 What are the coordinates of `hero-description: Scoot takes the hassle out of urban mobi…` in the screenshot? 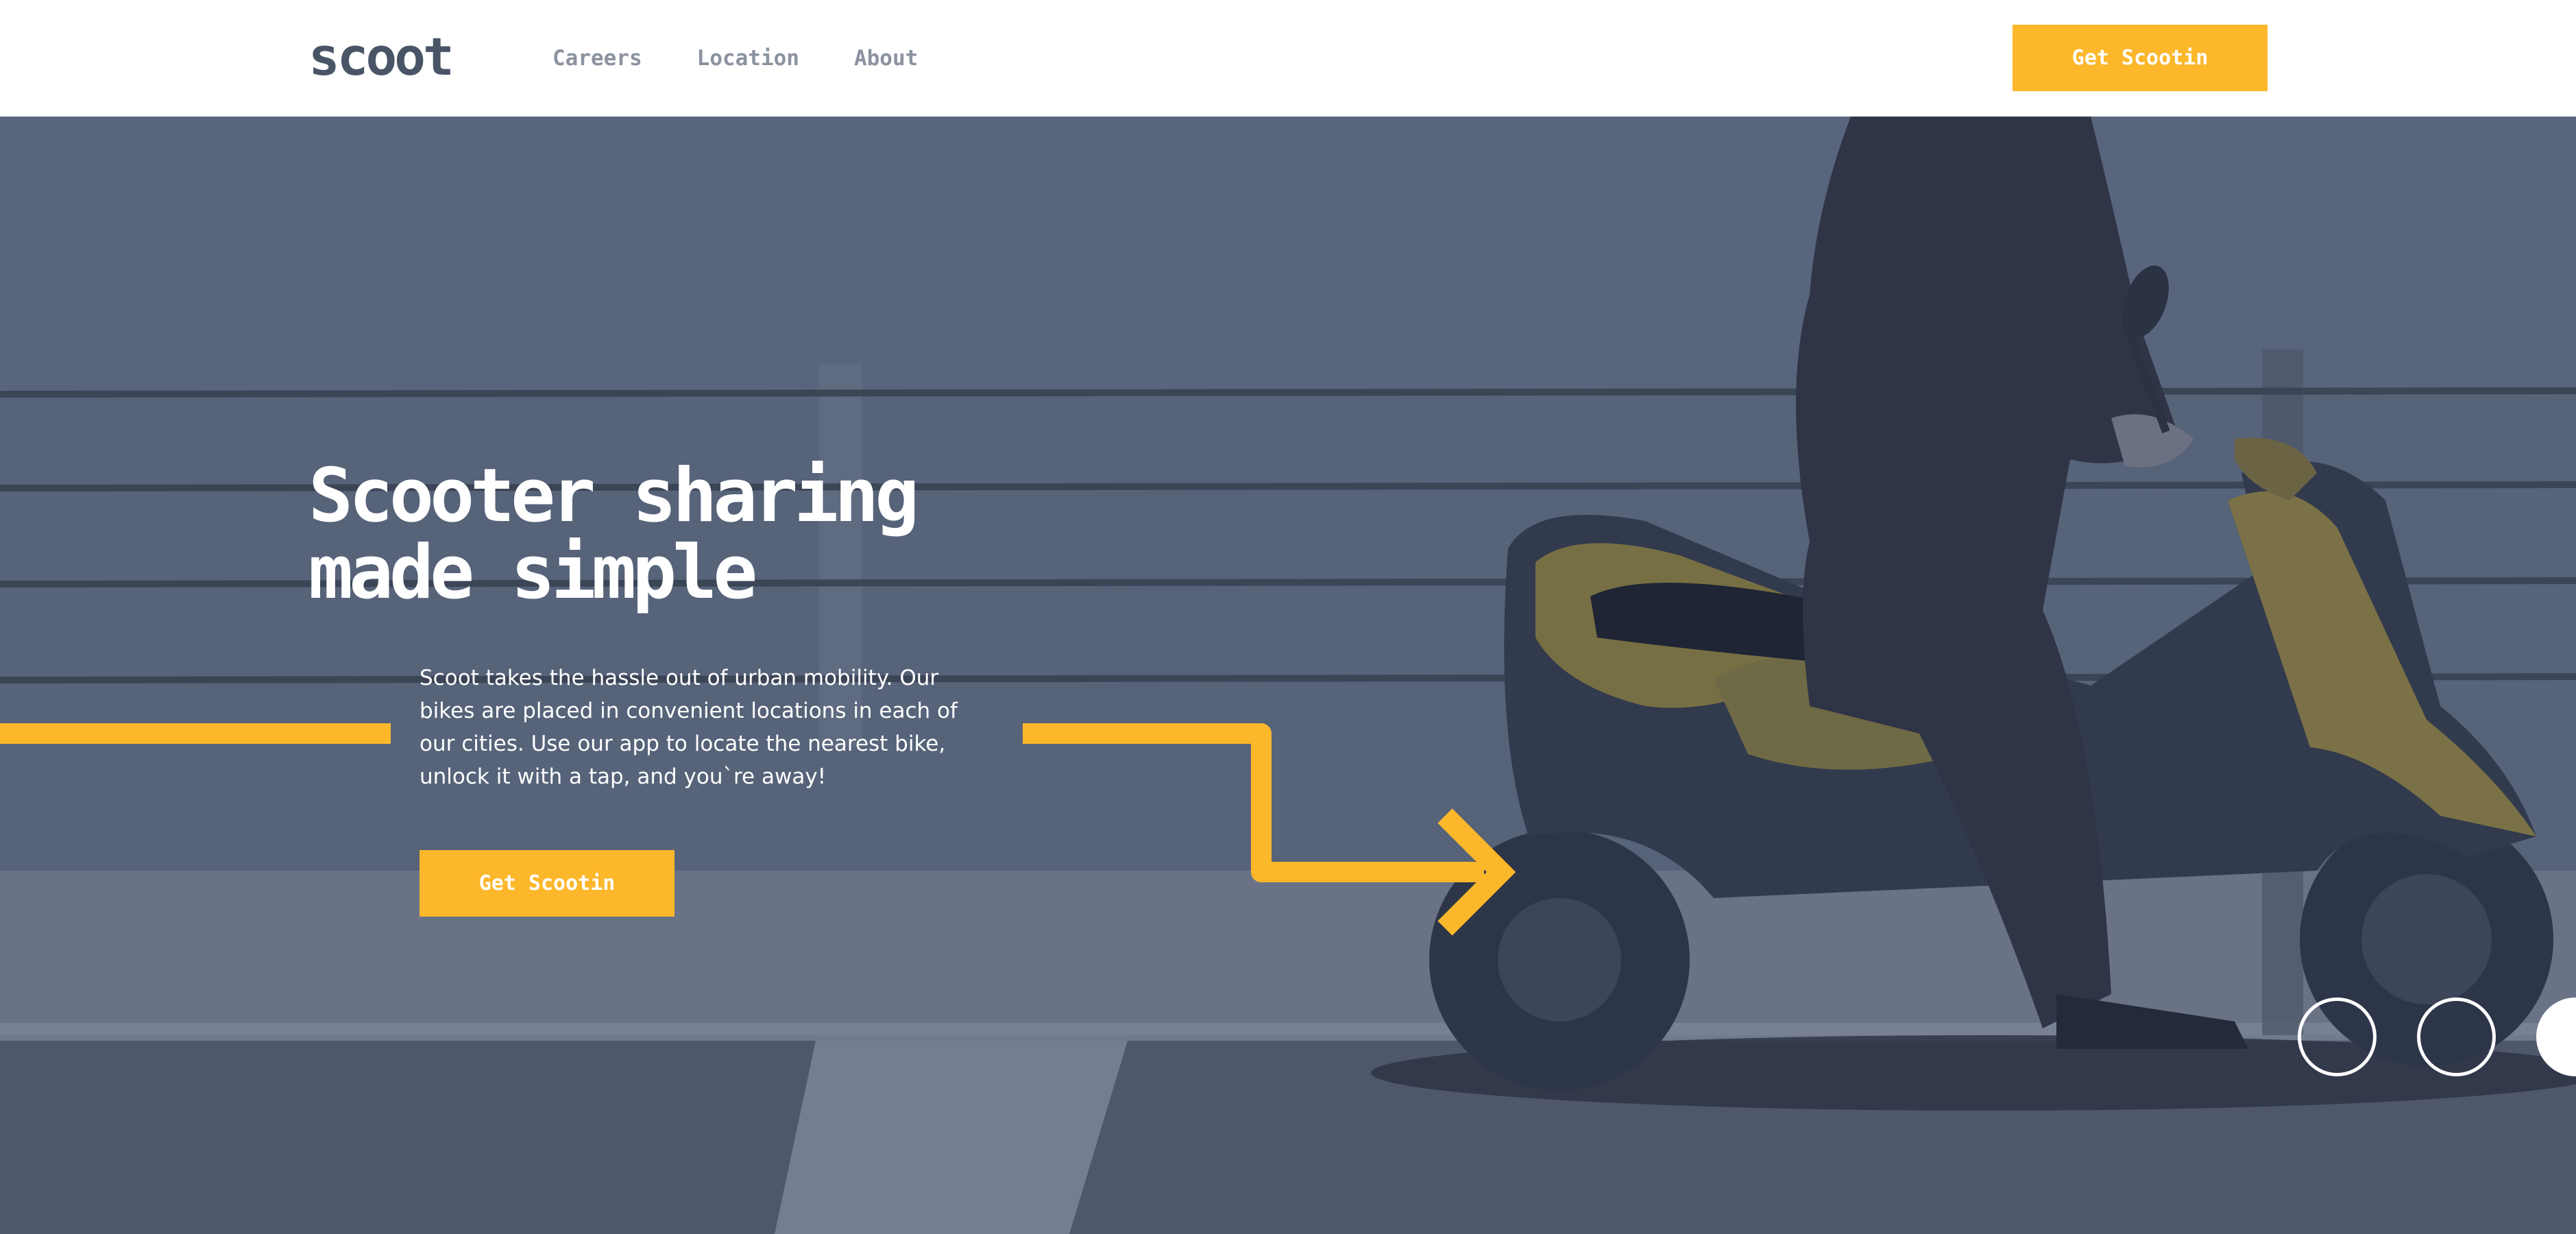 It's located at (689, 727).